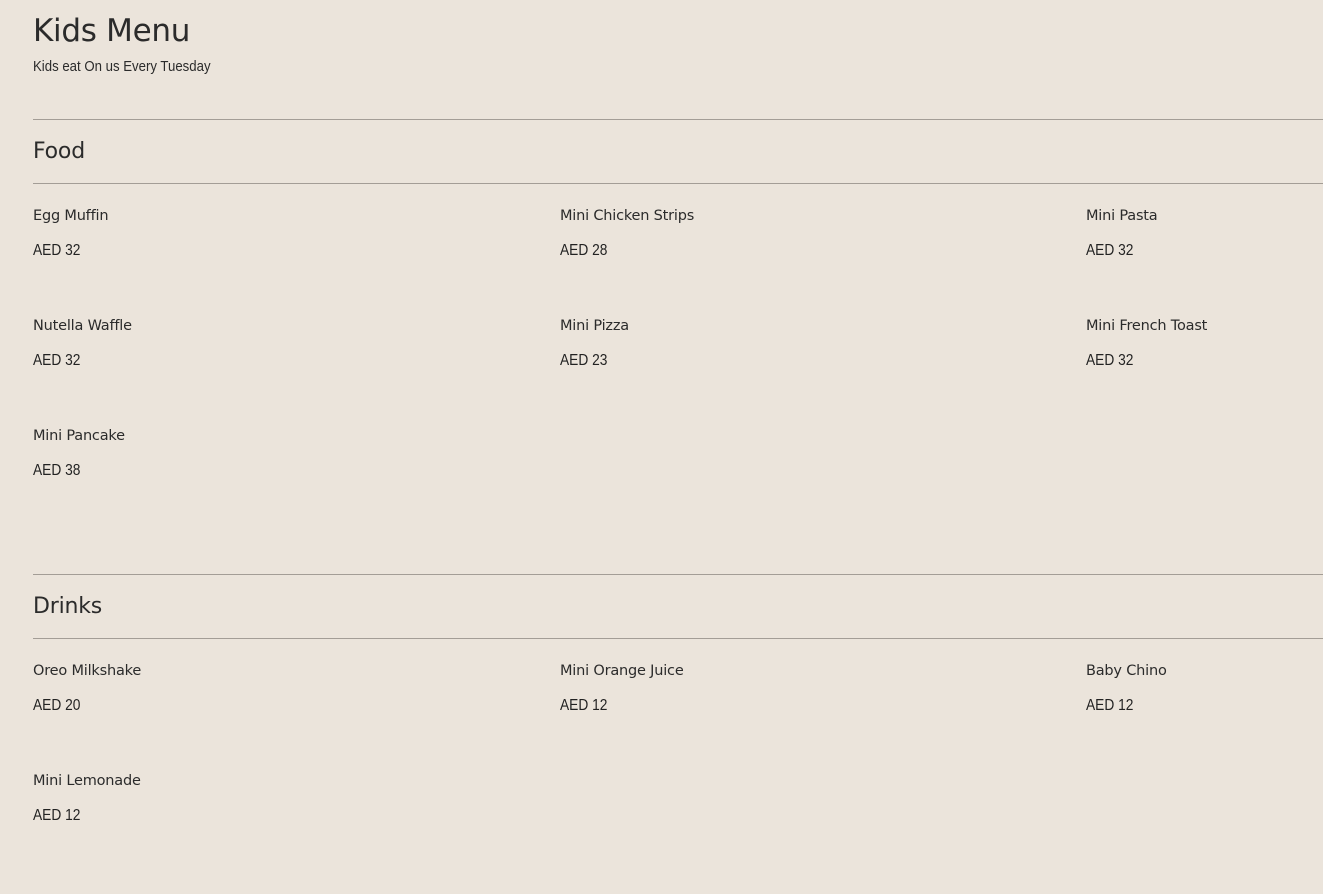 The width and height of the screenshot is (1323, 894). I want to click on item-price: AED 28, so click(584, 250).